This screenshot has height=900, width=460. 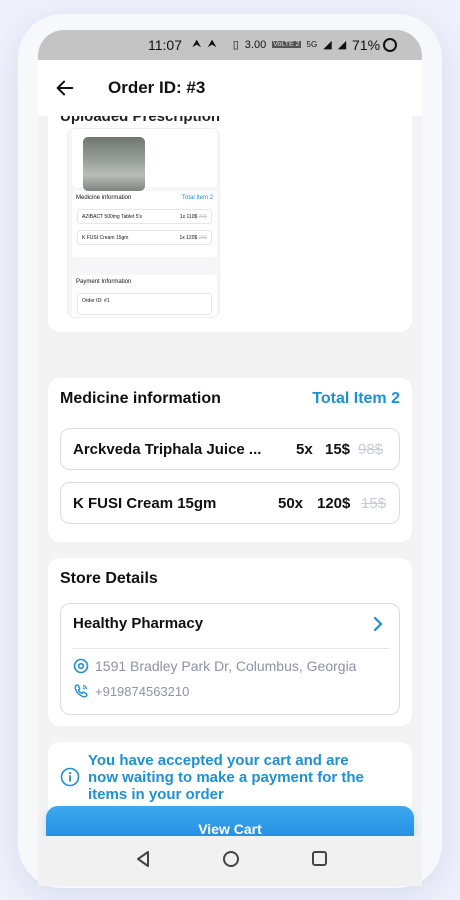 I want to click on chevron-right-icon, so click(x=378, y=624).